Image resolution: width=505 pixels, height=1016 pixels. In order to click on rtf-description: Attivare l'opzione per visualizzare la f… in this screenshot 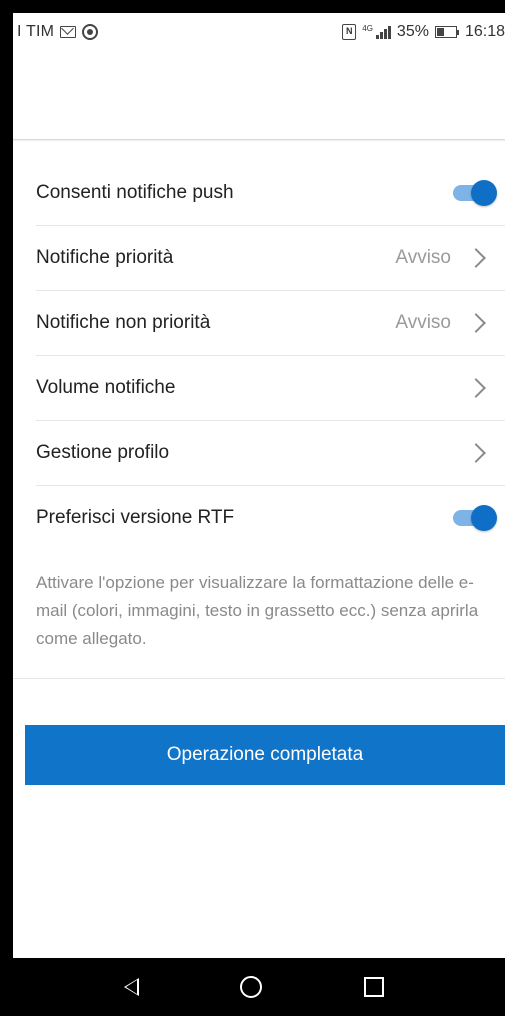, I will do `click(257, 610)`.